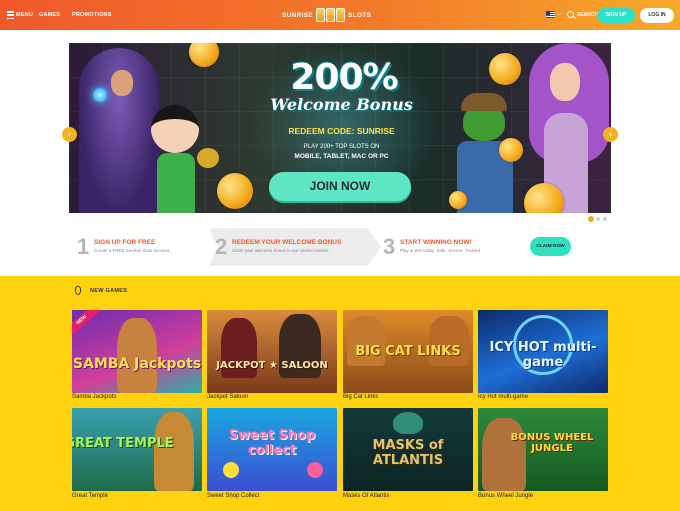  I want to click on menu-link: MENU, so click(24, 15).